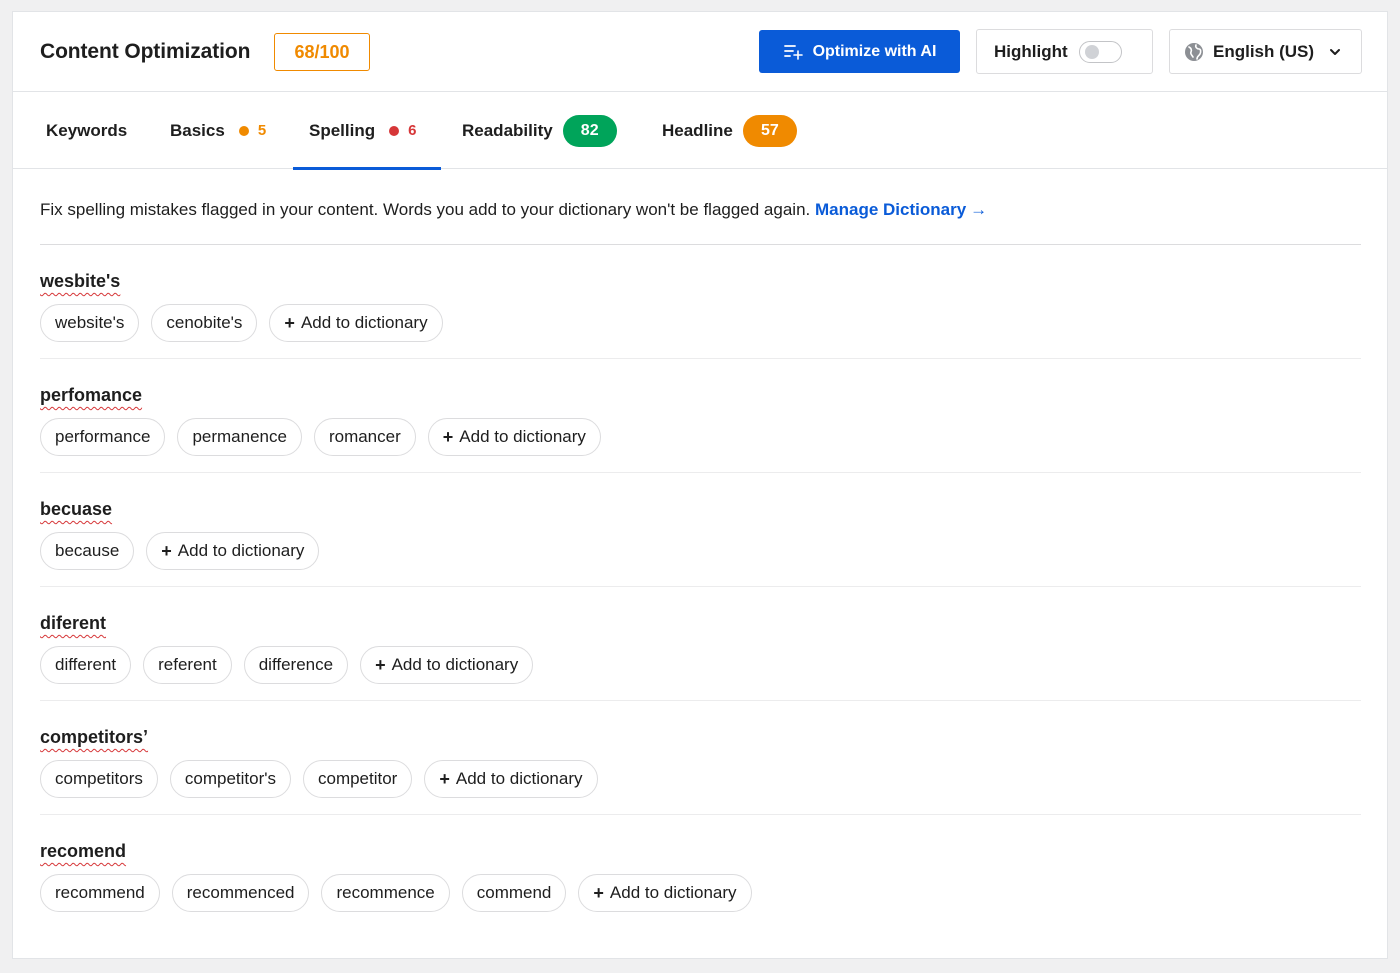  I want to click on score-pill: 57, so click(769, 130).